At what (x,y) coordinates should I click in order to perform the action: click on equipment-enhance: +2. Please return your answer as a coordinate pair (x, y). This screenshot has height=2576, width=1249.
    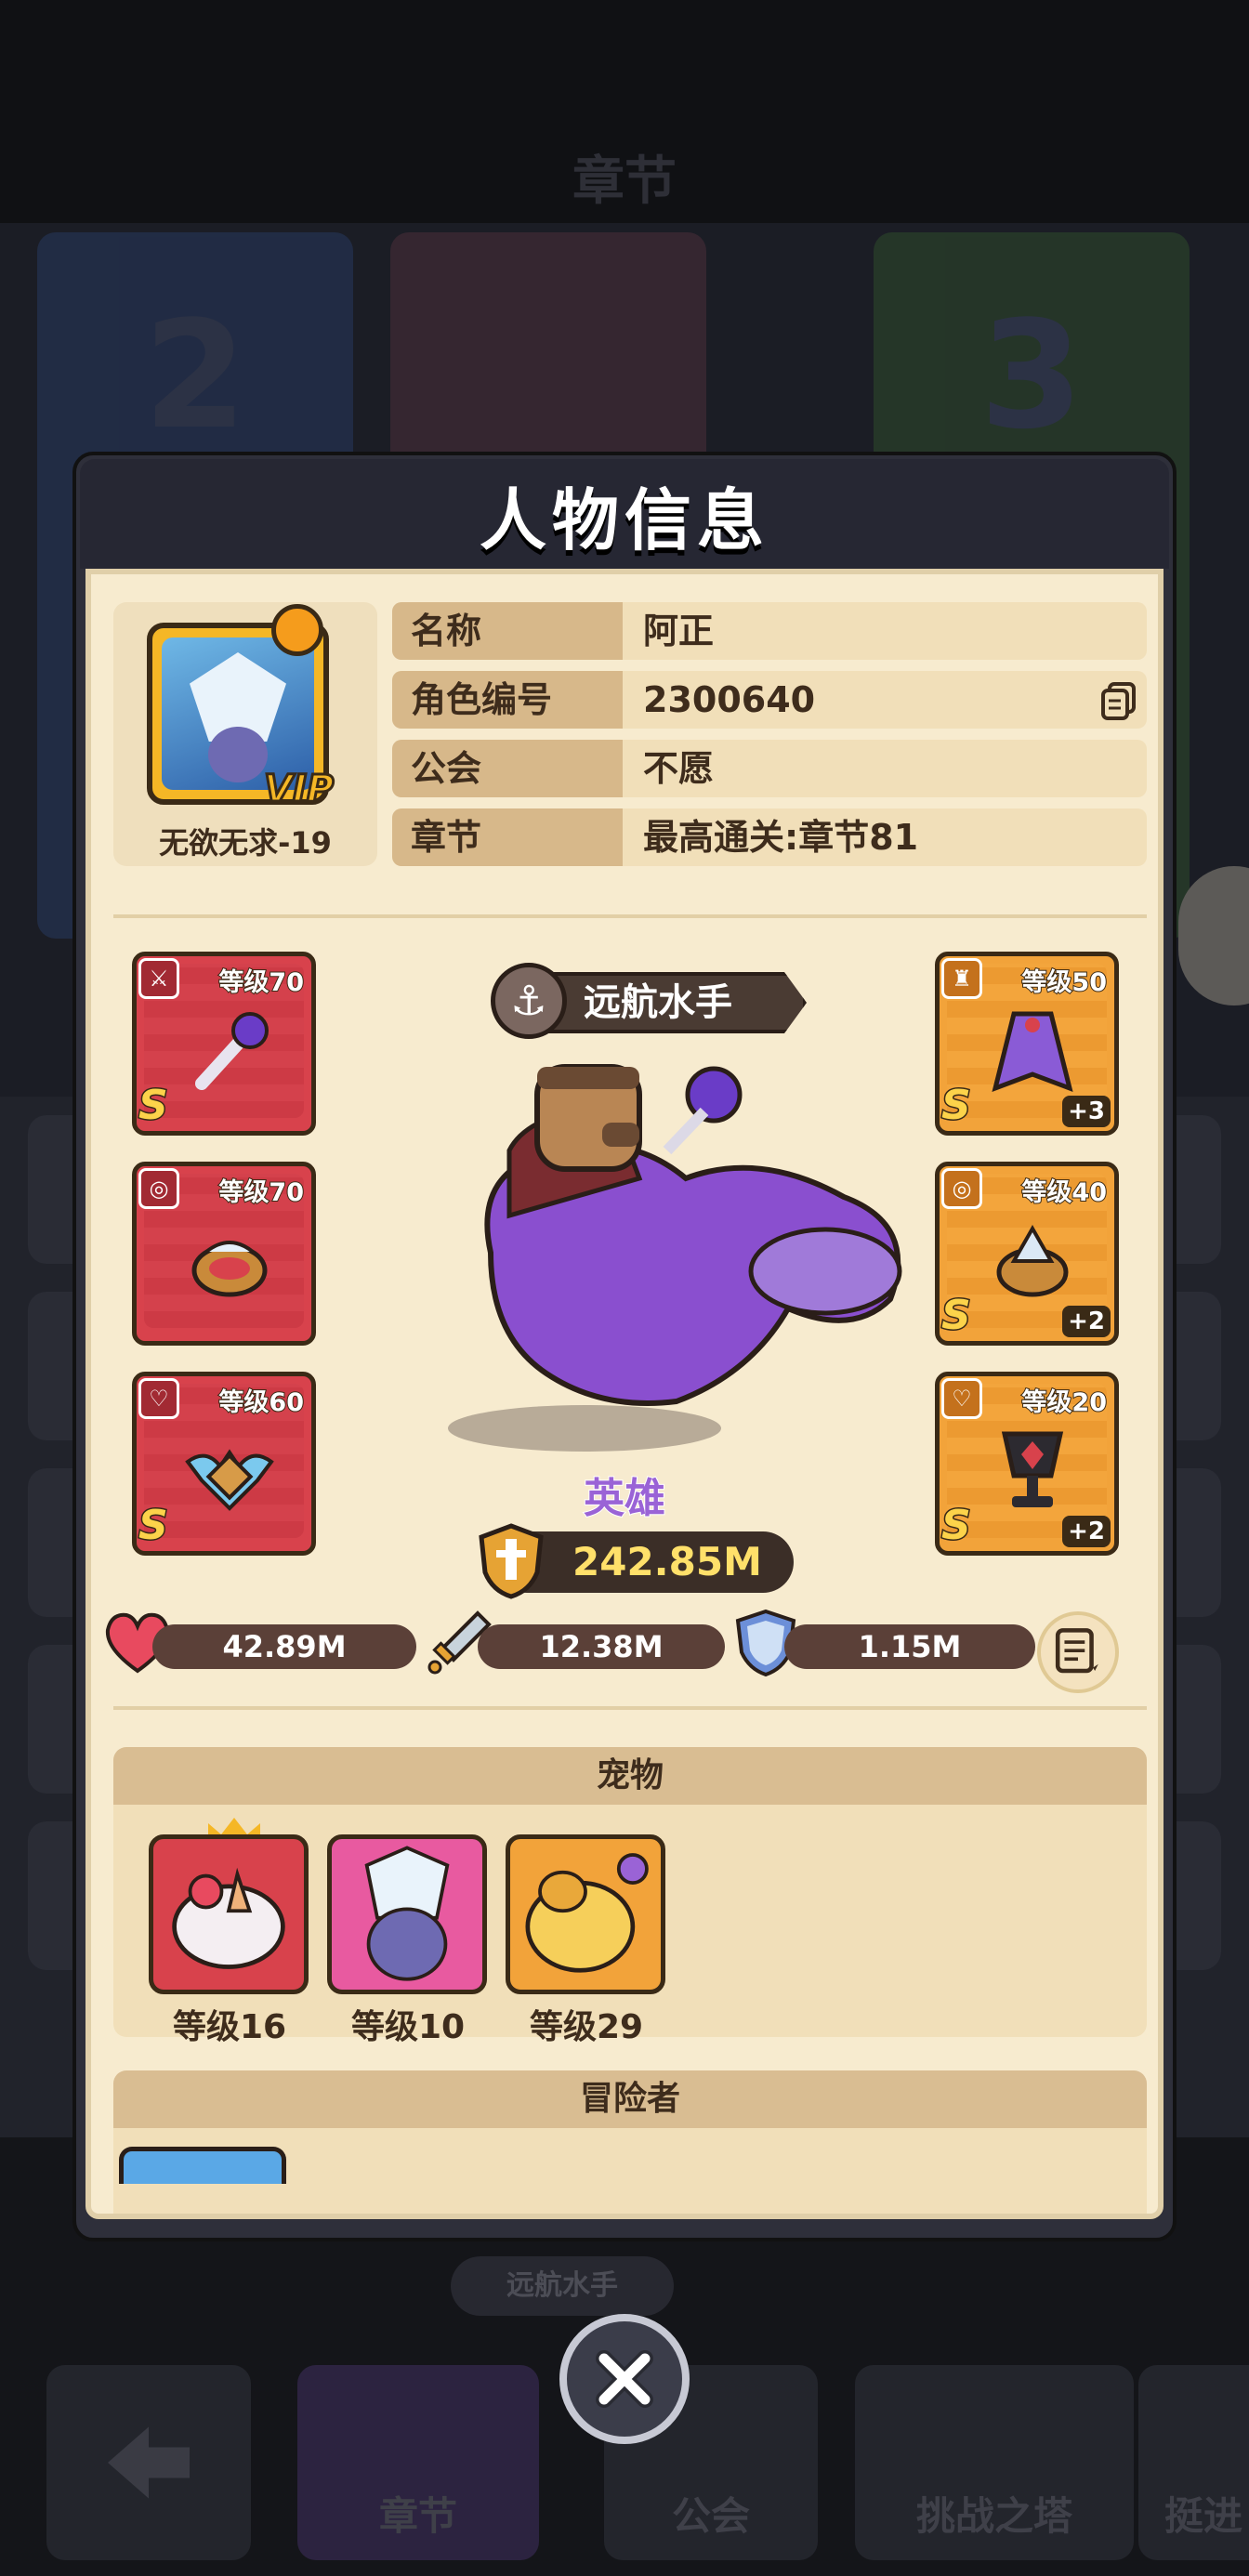
    Looking at the image, I should click on (1086, 1321).